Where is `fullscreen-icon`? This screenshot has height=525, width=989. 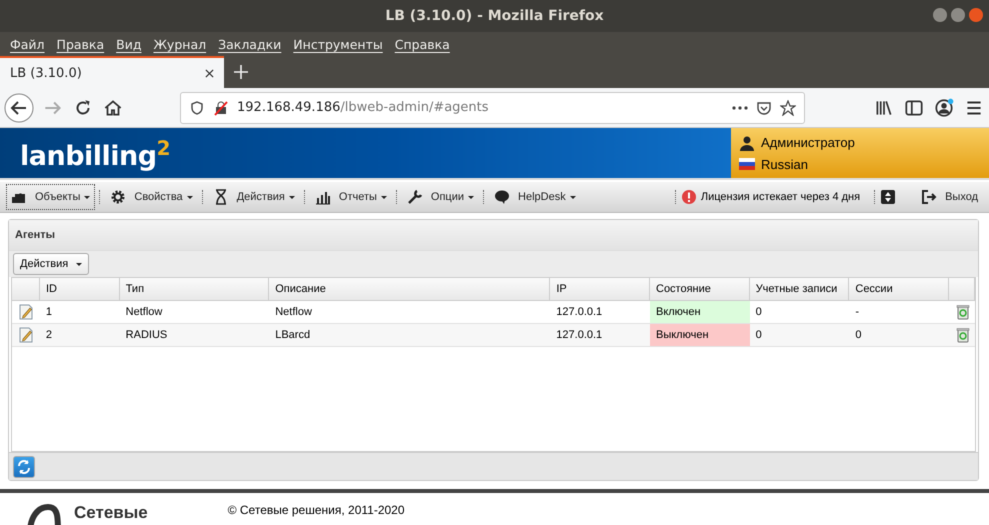 fullscreen-icon is located at coordinates (888, 197).